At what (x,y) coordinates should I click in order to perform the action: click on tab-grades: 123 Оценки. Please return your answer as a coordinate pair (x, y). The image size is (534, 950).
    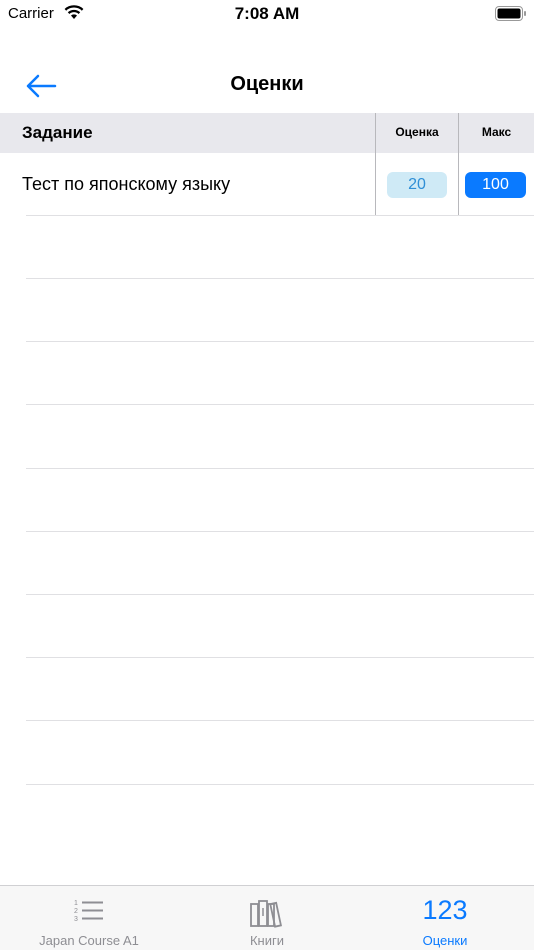
    Looking at the image, I should click on (445, 918).